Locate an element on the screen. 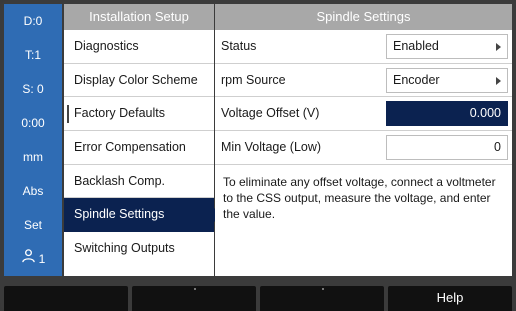 This screenshot has width=516, height=311. menu-item-backlash-comp: Backlash Comp. is located at coordinates (139, 181).